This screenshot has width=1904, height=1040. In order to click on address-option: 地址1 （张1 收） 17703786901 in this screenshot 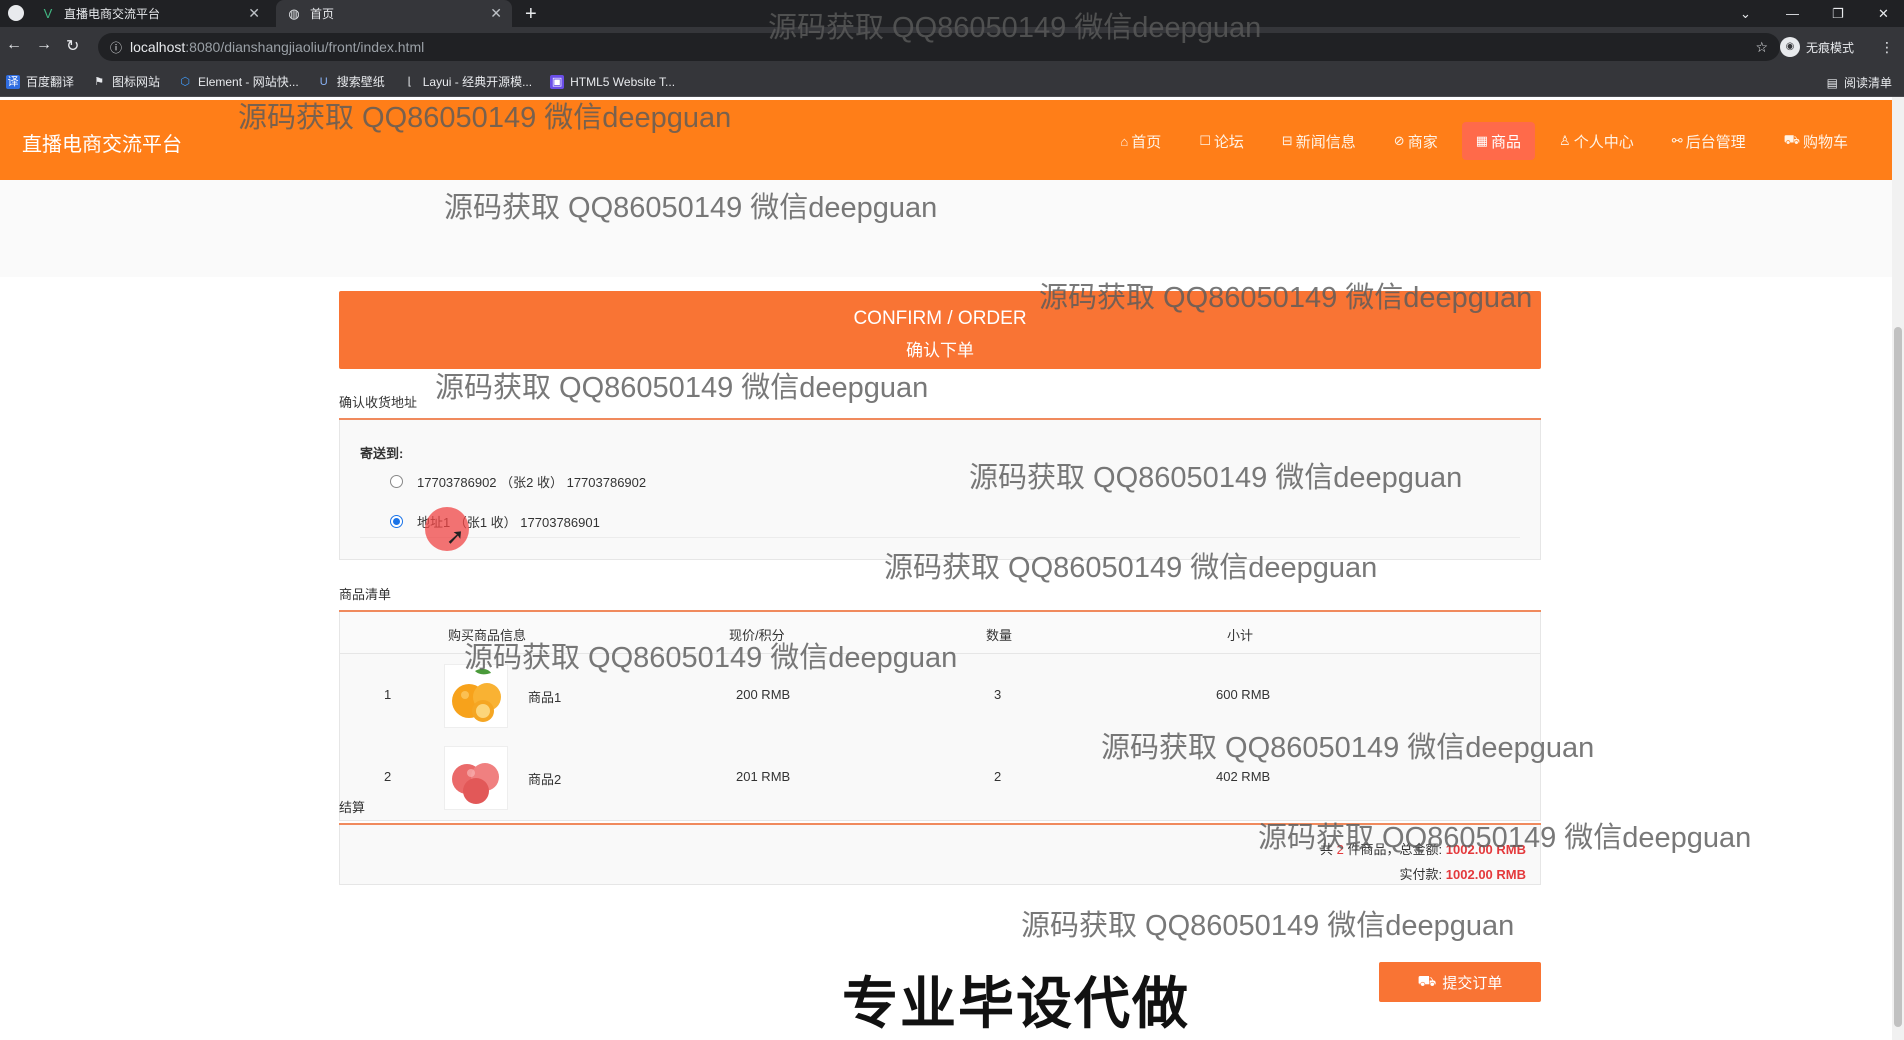, I will do `click(495, 521)`.